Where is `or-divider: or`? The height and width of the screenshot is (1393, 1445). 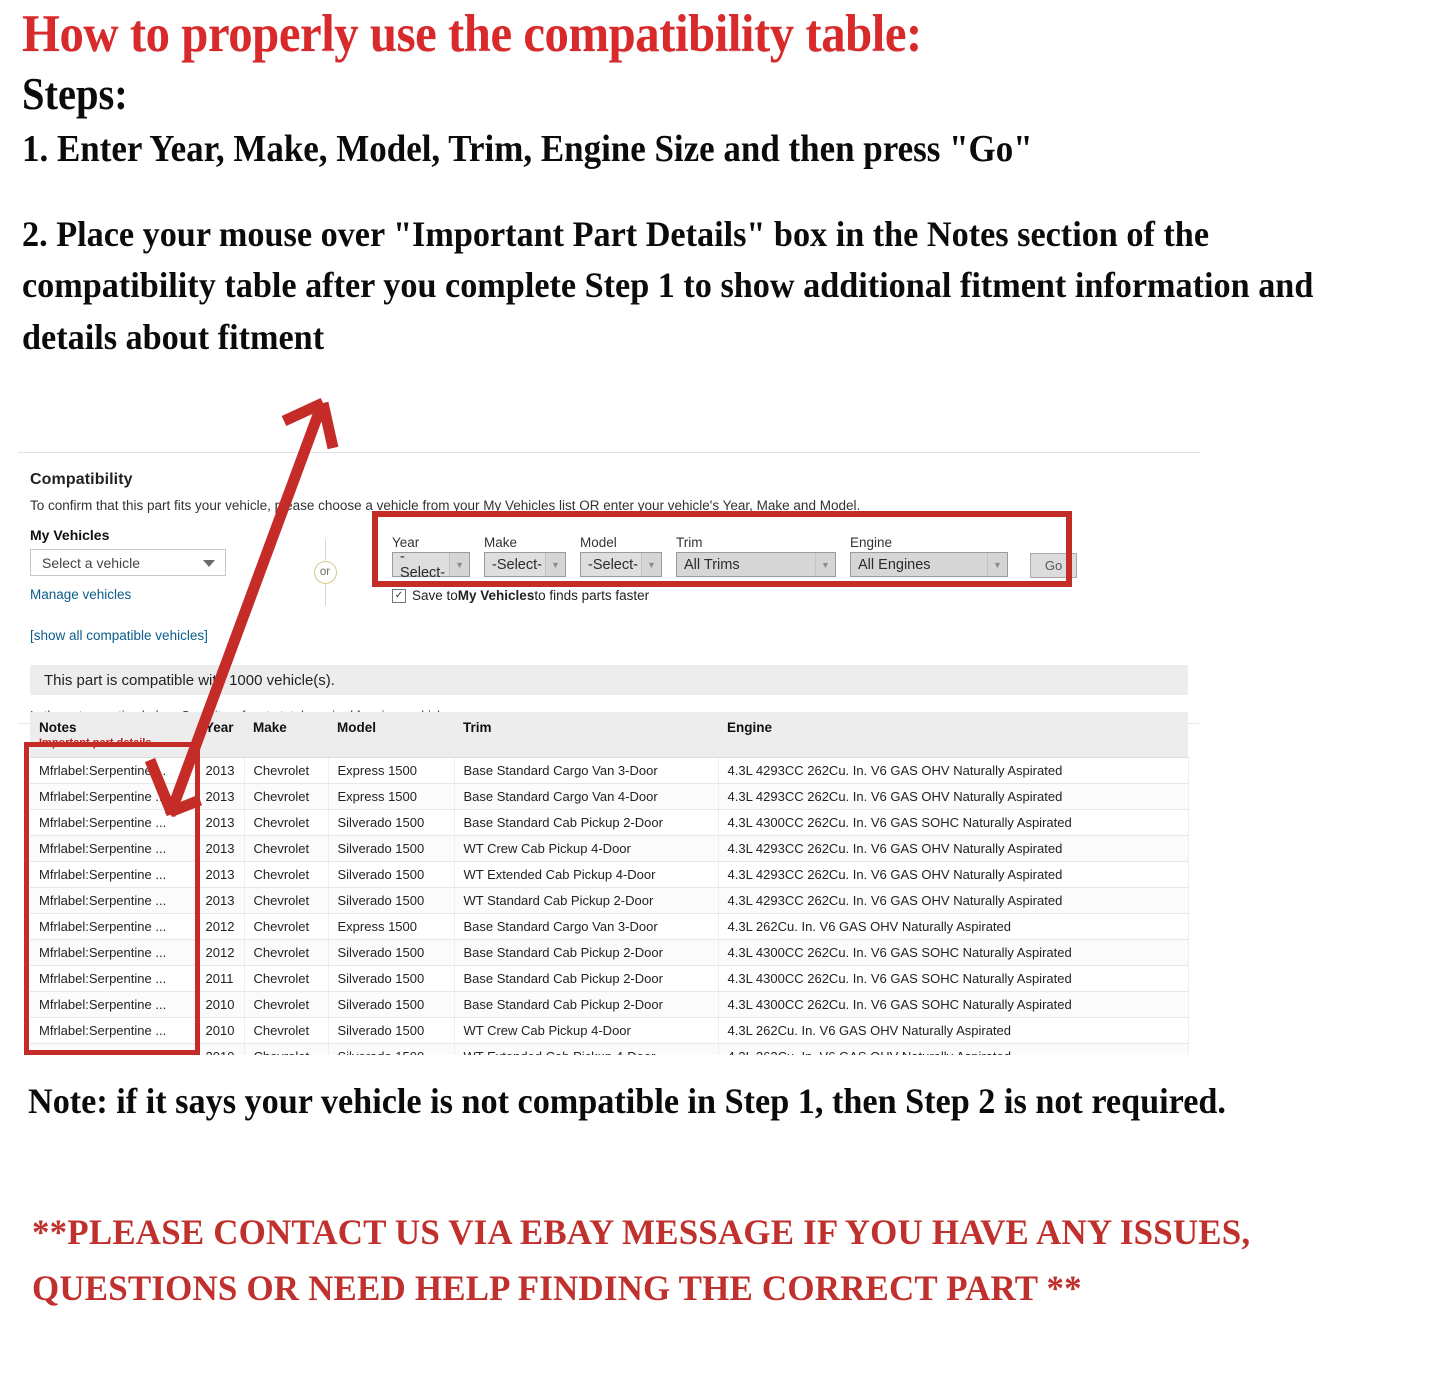 or-divider: or is located at coordinates (325, 566).